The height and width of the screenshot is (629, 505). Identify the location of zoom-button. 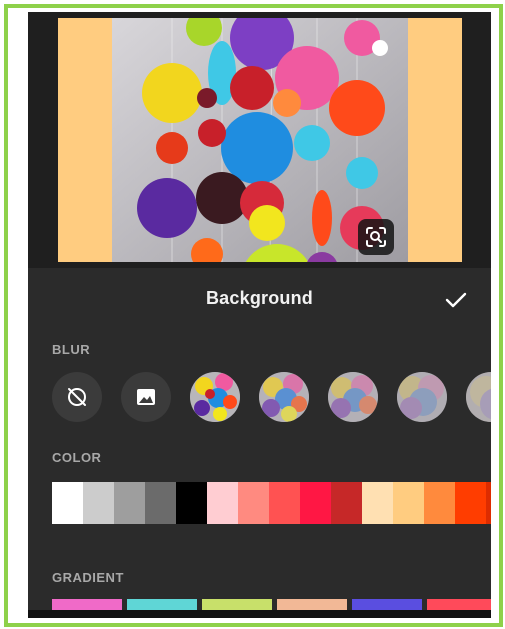
(376, 237).